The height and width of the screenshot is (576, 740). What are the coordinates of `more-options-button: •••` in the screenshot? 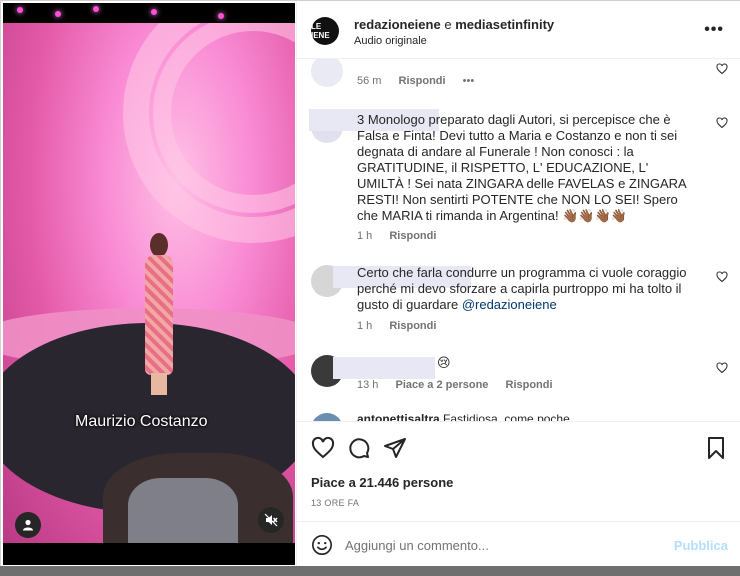 It's located at (714, 30).